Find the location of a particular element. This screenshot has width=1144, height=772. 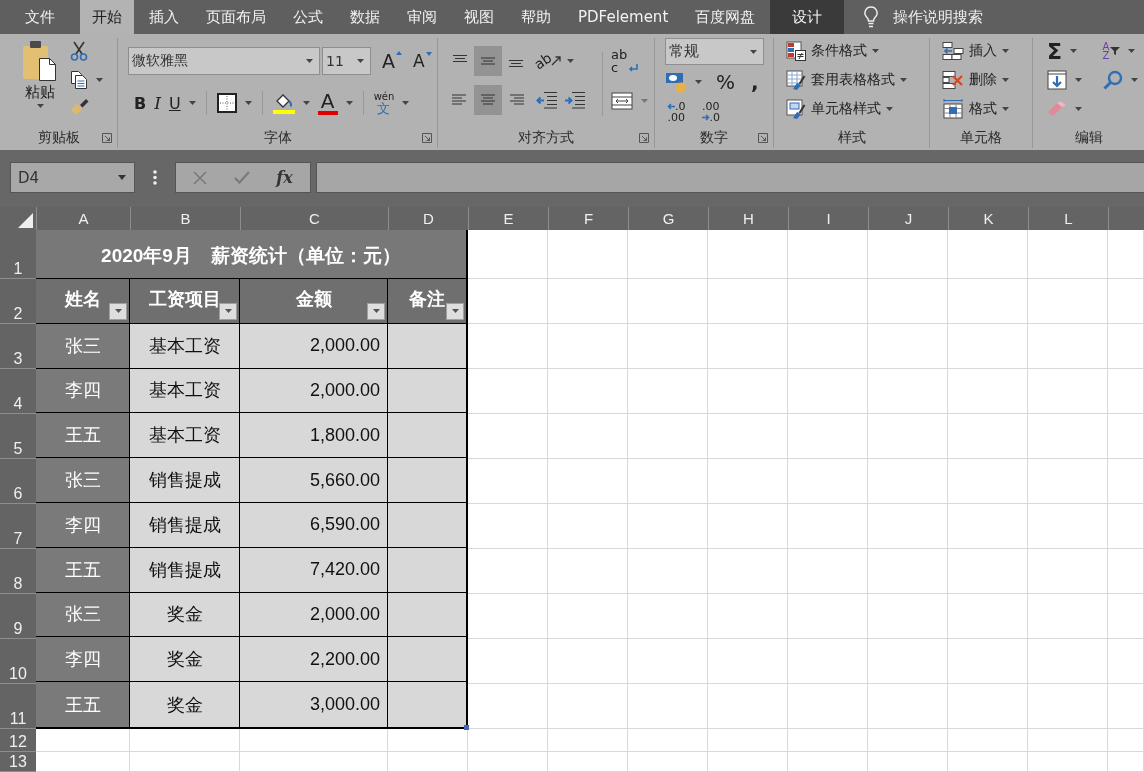

increase-decimal-button: .0 .00 is located at coordinates (676, 112).